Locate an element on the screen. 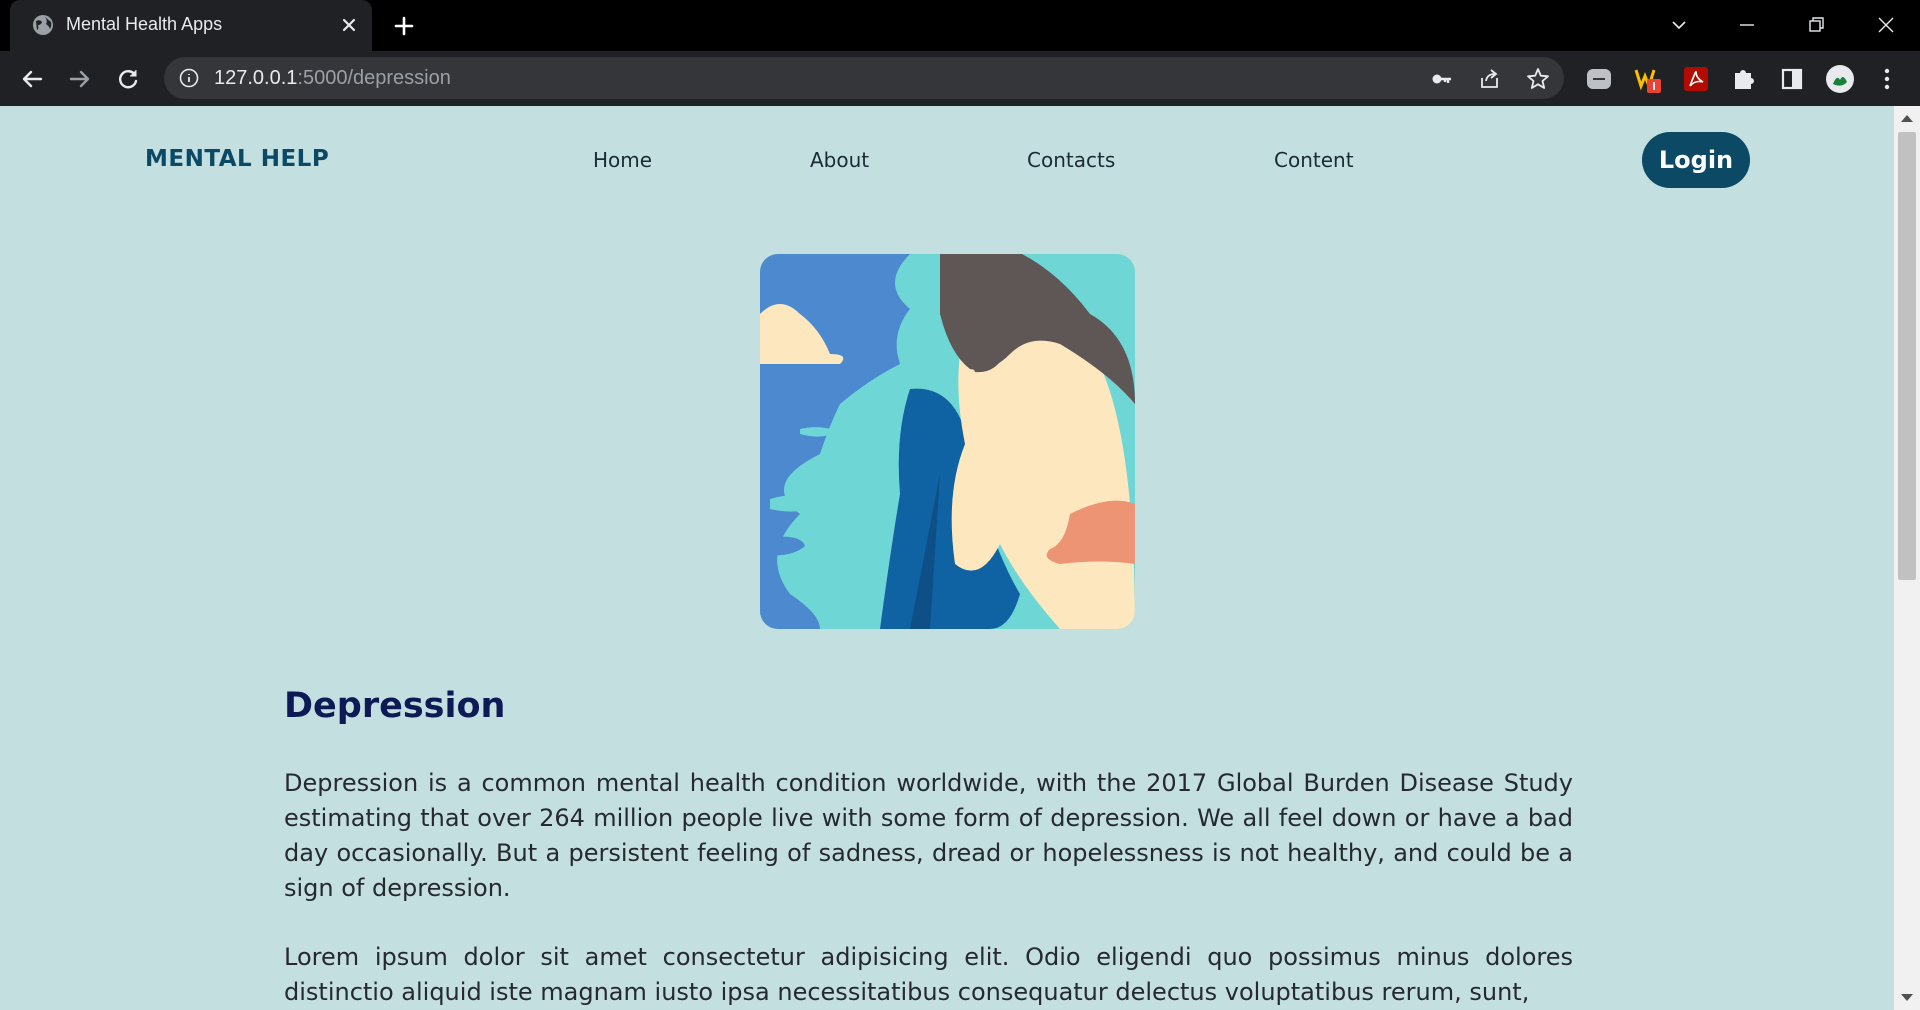 This screenshot has width=1920, height=1010. close-window-icon is located at coordinates (1886, 25).